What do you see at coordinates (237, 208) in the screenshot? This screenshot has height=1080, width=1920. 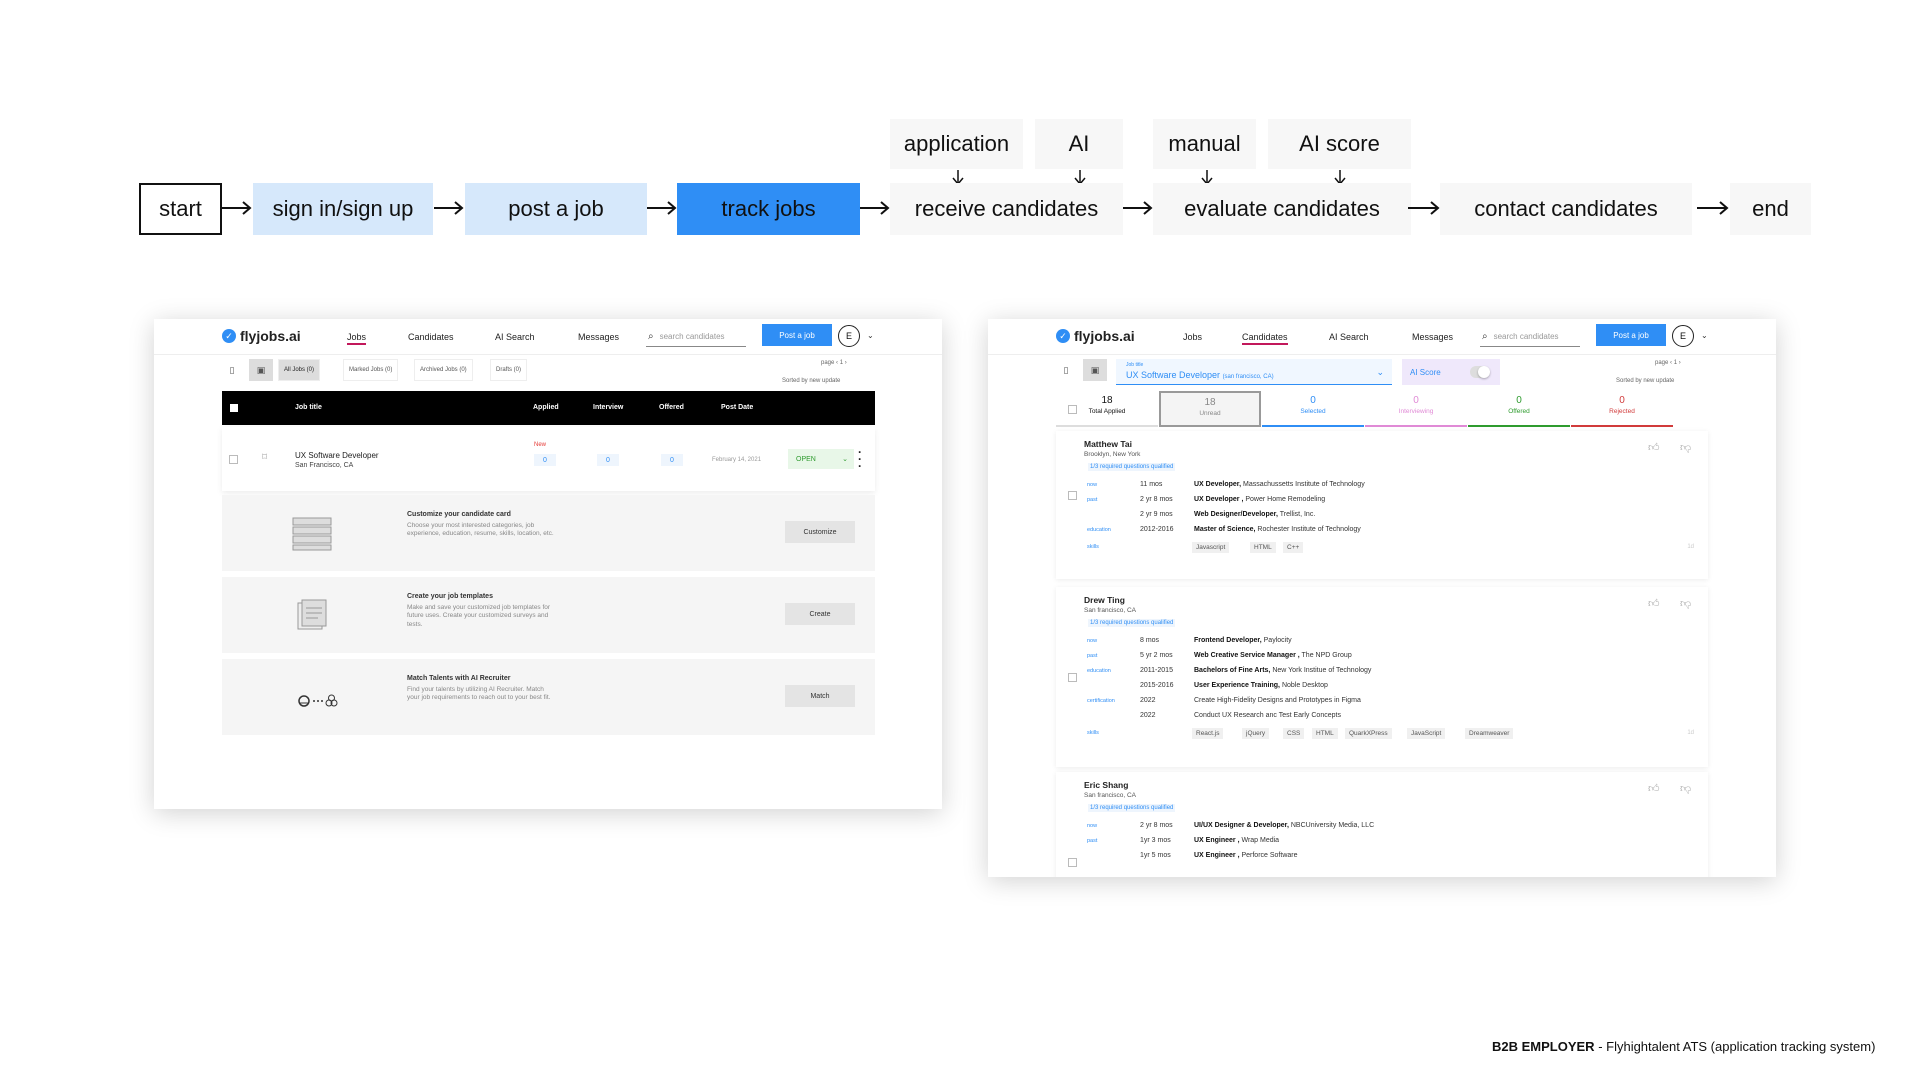 I see `flow-arrow` at bounding box center [237, 208].